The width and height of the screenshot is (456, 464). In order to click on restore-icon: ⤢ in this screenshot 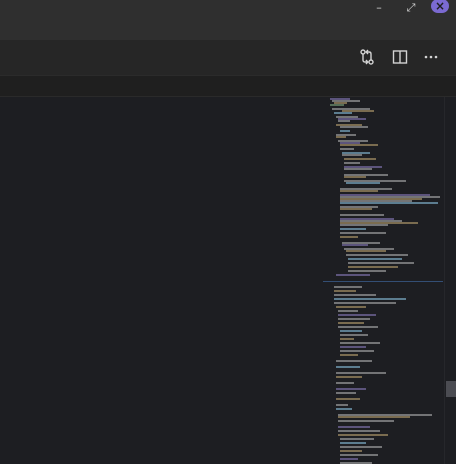, I will do `click(411, 7)`.